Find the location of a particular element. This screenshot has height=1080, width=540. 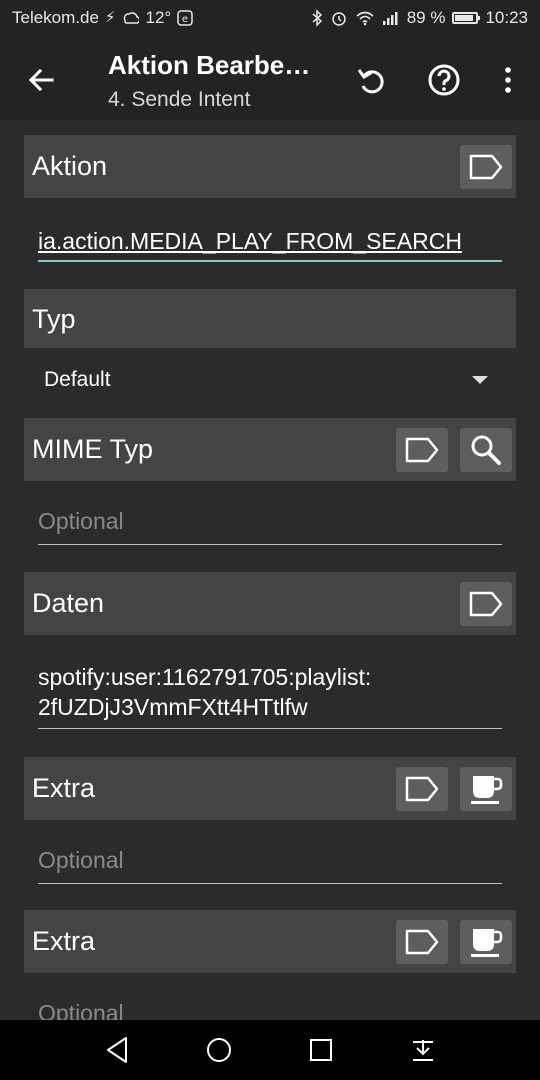

weather-icon is located at coordinates (132, 18).